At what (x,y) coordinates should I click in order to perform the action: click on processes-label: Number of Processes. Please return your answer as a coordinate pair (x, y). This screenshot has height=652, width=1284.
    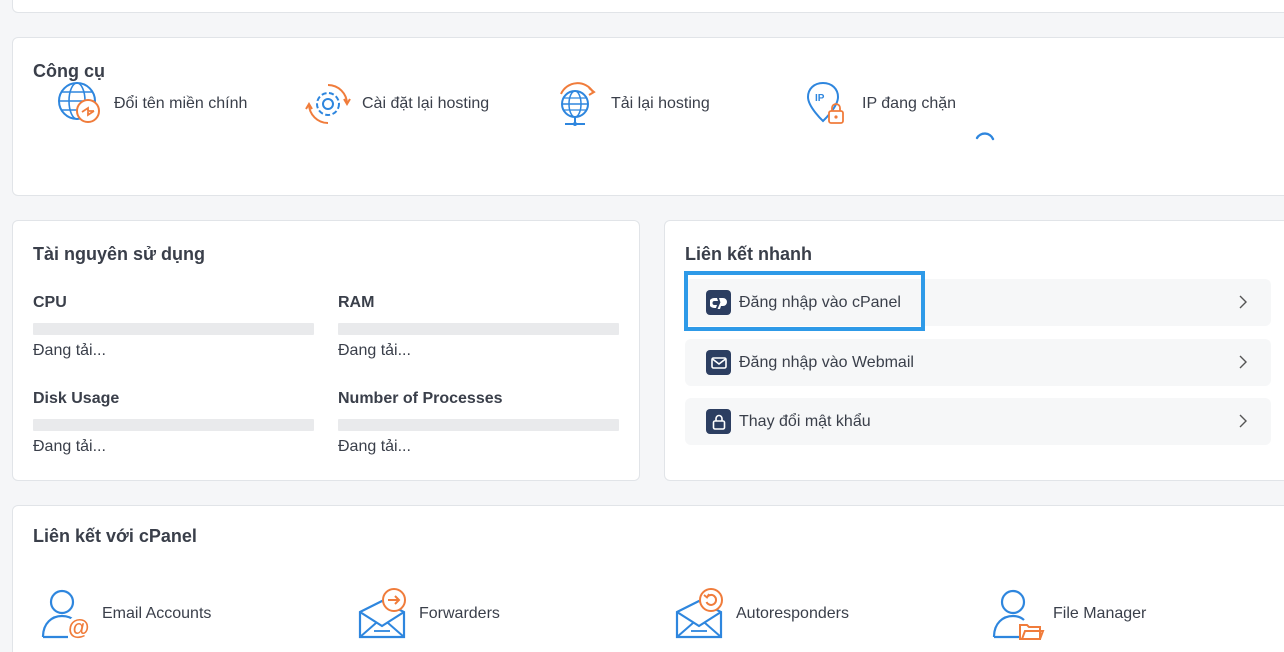
    Looking at the image, I should click on (420, 398).